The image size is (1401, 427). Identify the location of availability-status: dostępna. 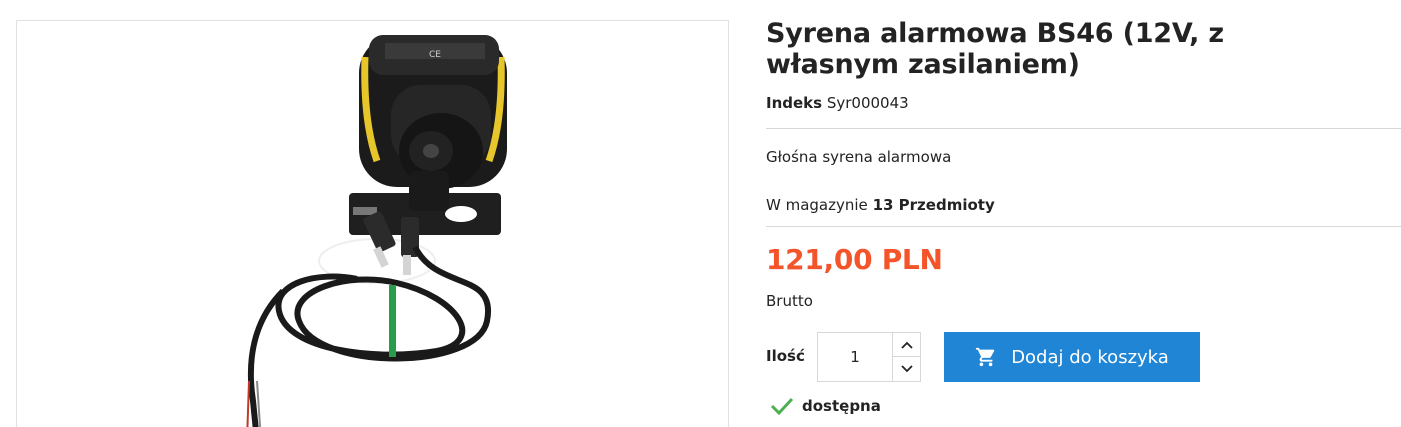
(825, 406).